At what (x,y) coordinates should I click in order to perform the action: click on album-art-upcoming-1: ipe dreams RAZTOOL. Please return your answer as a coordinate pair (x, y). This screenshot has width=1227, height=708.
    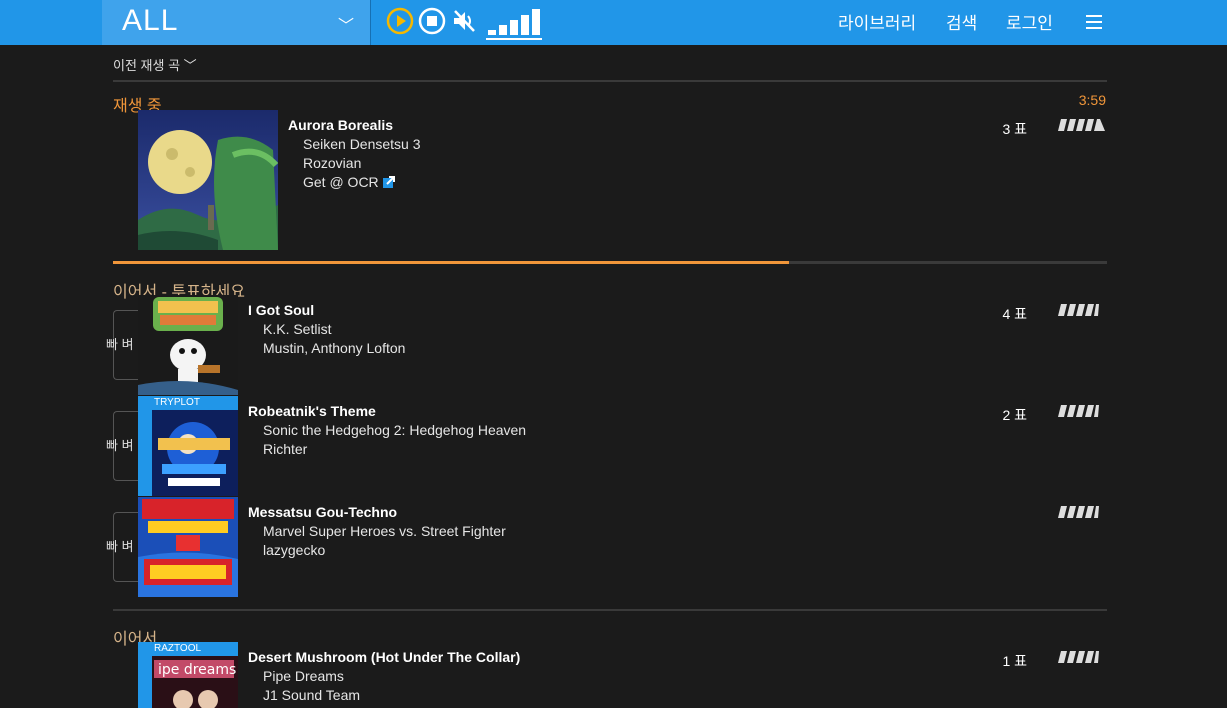
    Looking at the image, I should click on (188, 675).